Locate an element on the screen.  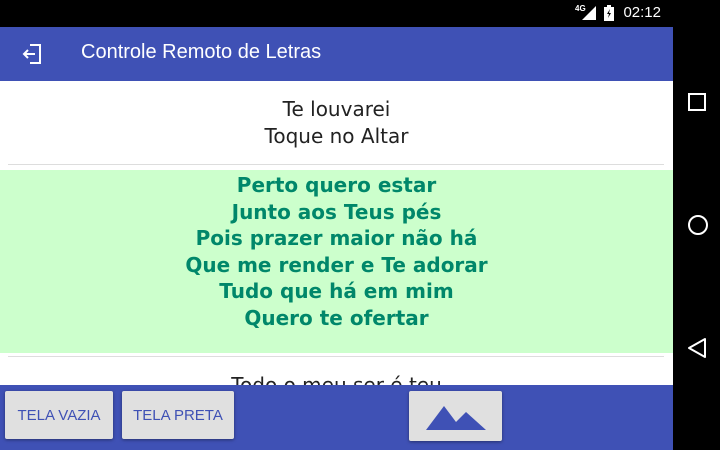
lyric-line: Que me render e Te adorar is located at coordinates (336, 264).